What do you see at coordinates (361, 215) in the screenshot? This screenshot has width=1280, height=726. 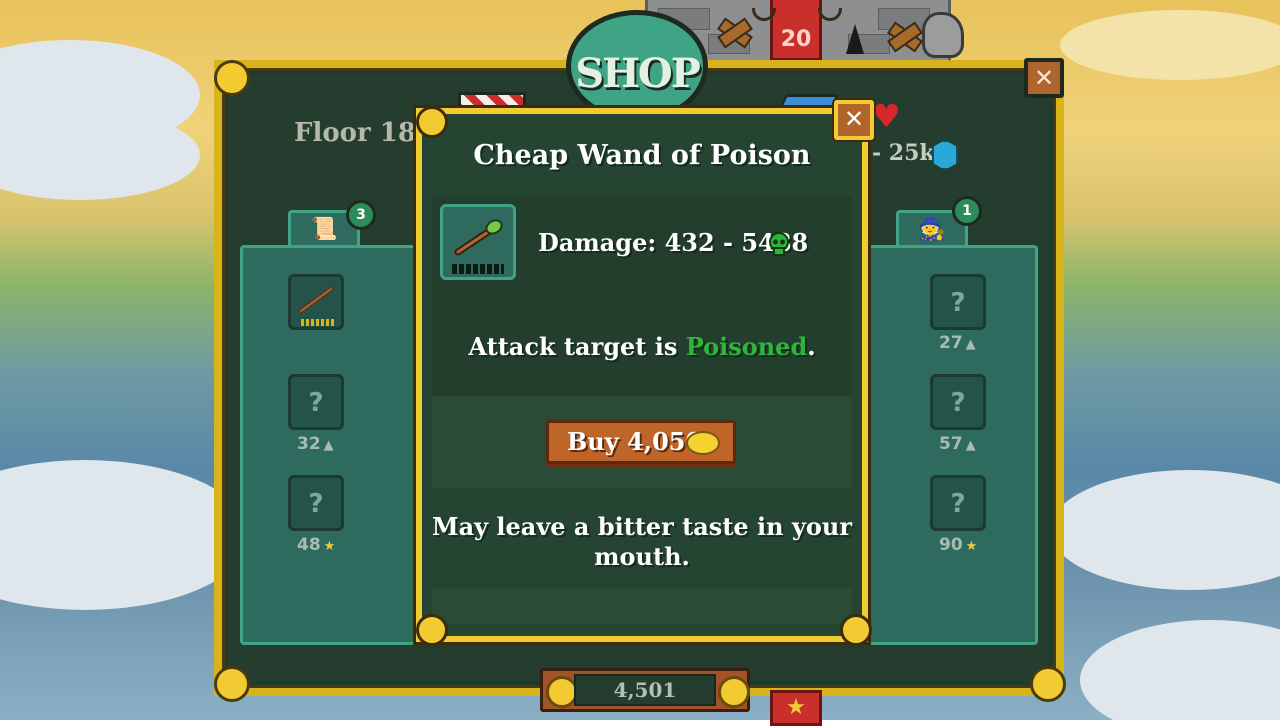 I see `tab-scrolls-badge: 3` at bounding box center [361, 215].